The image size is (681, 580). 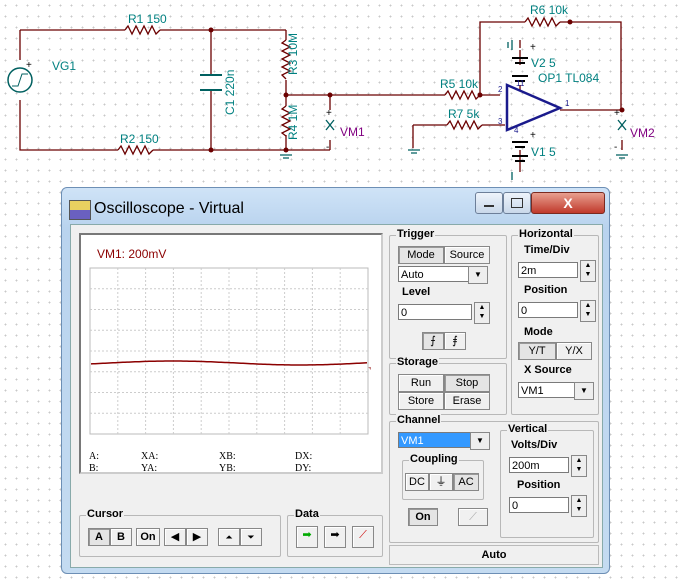 What do you see at coordinates (363, 537) in the screenshot?
I see `curve-icon: ⟋` at bounding box center [363, 537].